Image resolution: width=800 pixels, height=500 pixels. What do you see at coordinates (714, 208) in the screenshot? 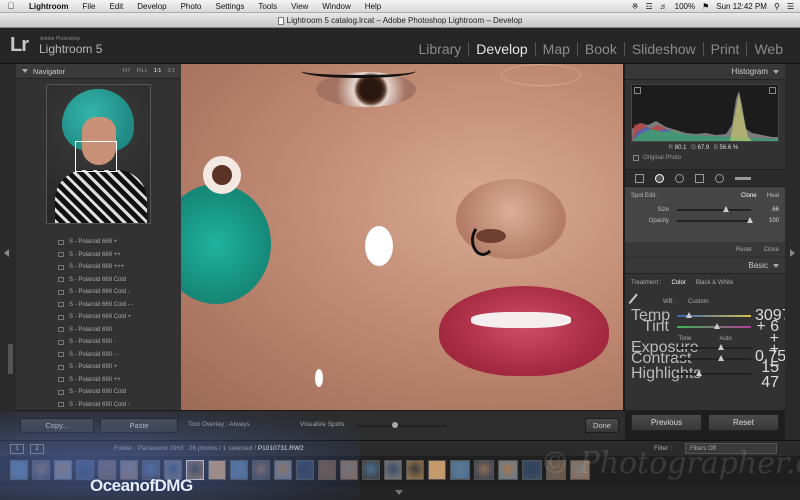
I see `size-slider` at bounding box center [714, 208].